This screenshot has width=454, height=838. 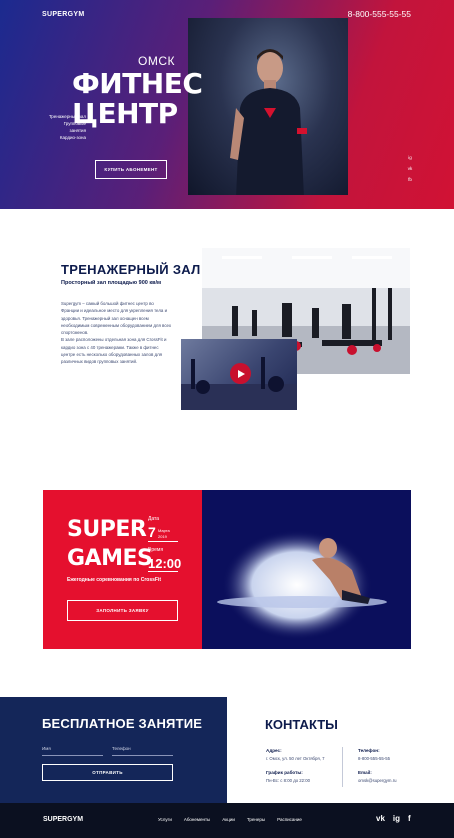 What do you see at coordinates (110, 544) in the screenshot?
I see `super-games-title: SUPER GAMES` at bounding box center [110, 544].